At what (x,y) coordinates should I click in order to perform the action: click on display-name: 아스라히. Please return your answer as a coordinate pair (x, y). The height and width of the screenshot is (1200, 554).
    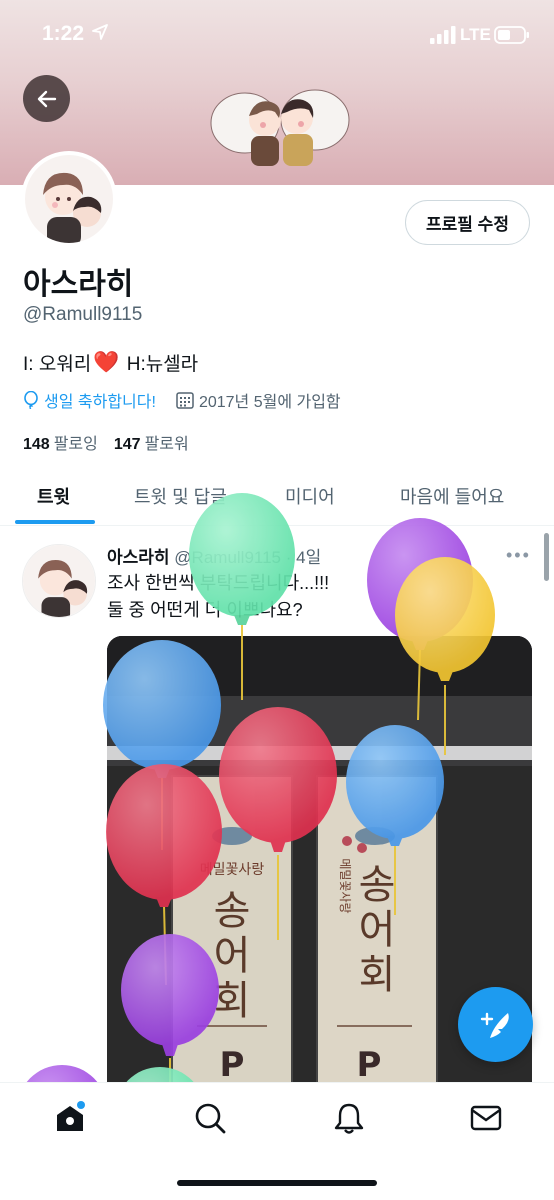
    Looking at the image, I should click on (78, 284).